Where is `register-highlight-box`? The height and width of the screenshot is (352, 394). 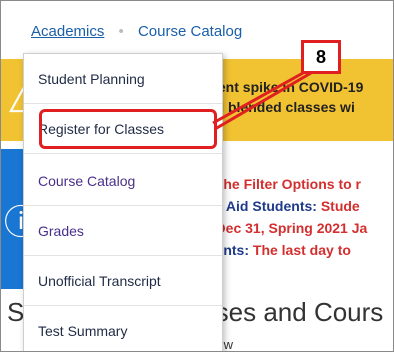 register-highlight-box is located at coordinates (128, 129).